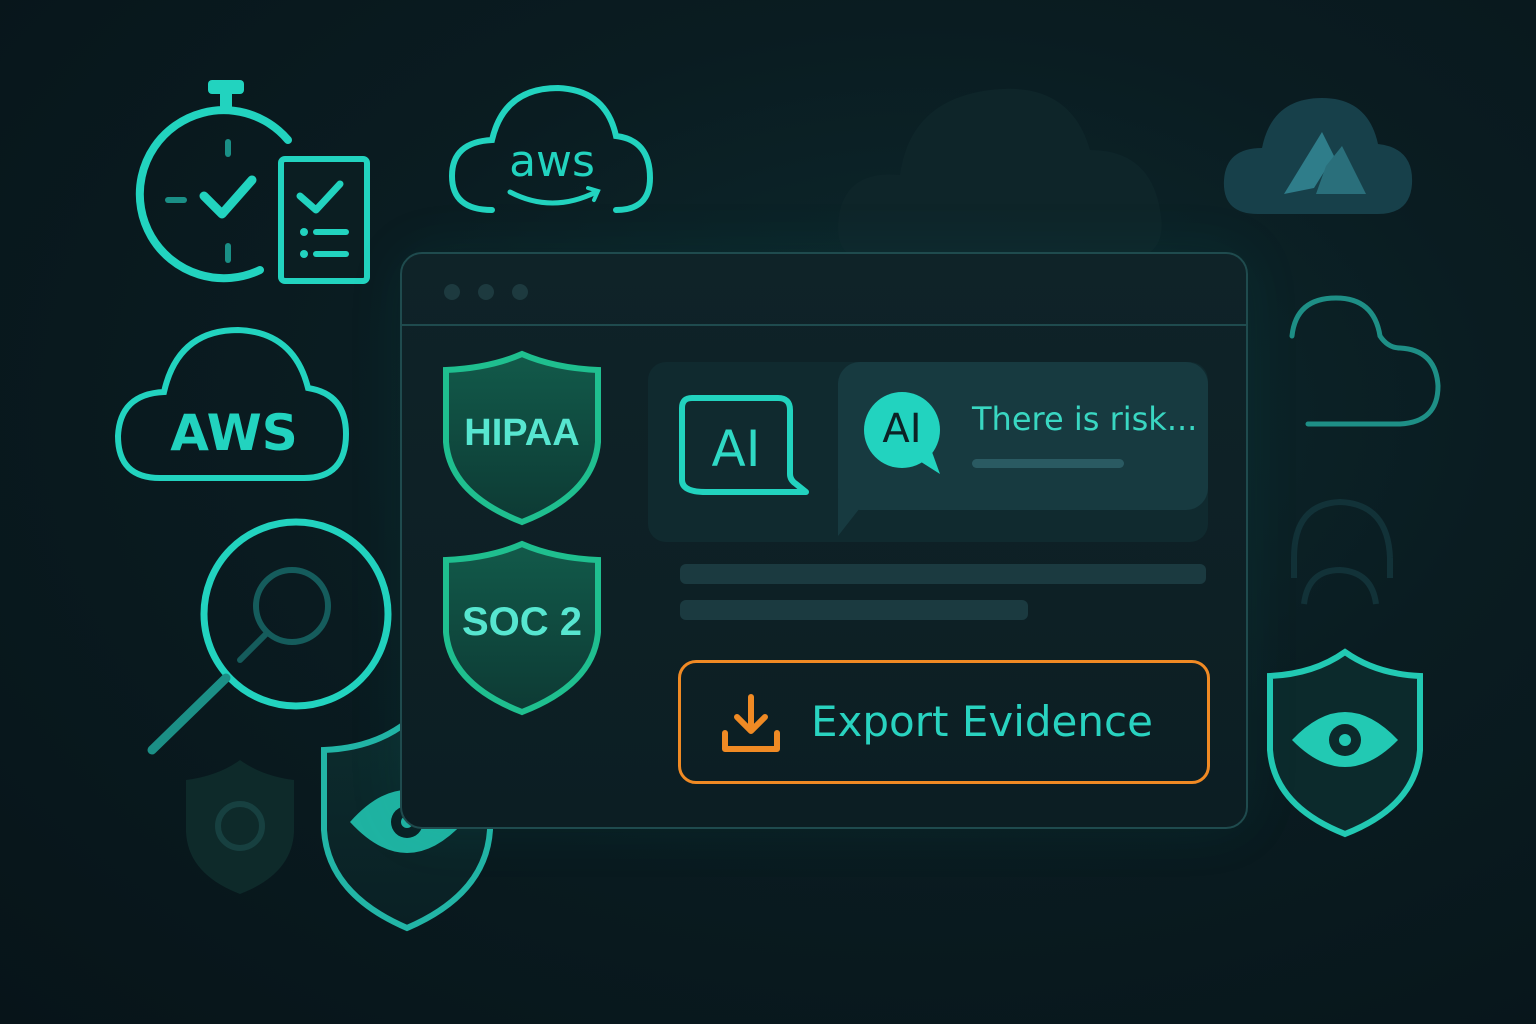 This screenshot has width=1536, height=1024. Describe the element at coordinates (1000, 160) in the screenshot. I see `background-cloud-icon` at that location.